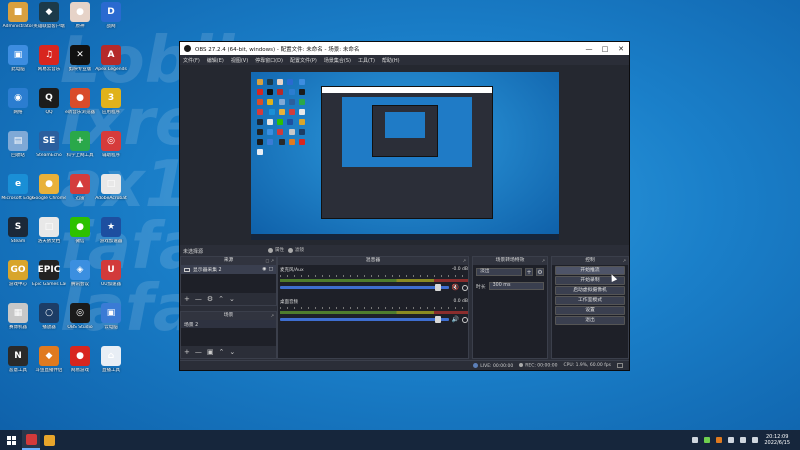  I want to click on desktop-icon: ● e听音乐浏览器, so click(80, 107).